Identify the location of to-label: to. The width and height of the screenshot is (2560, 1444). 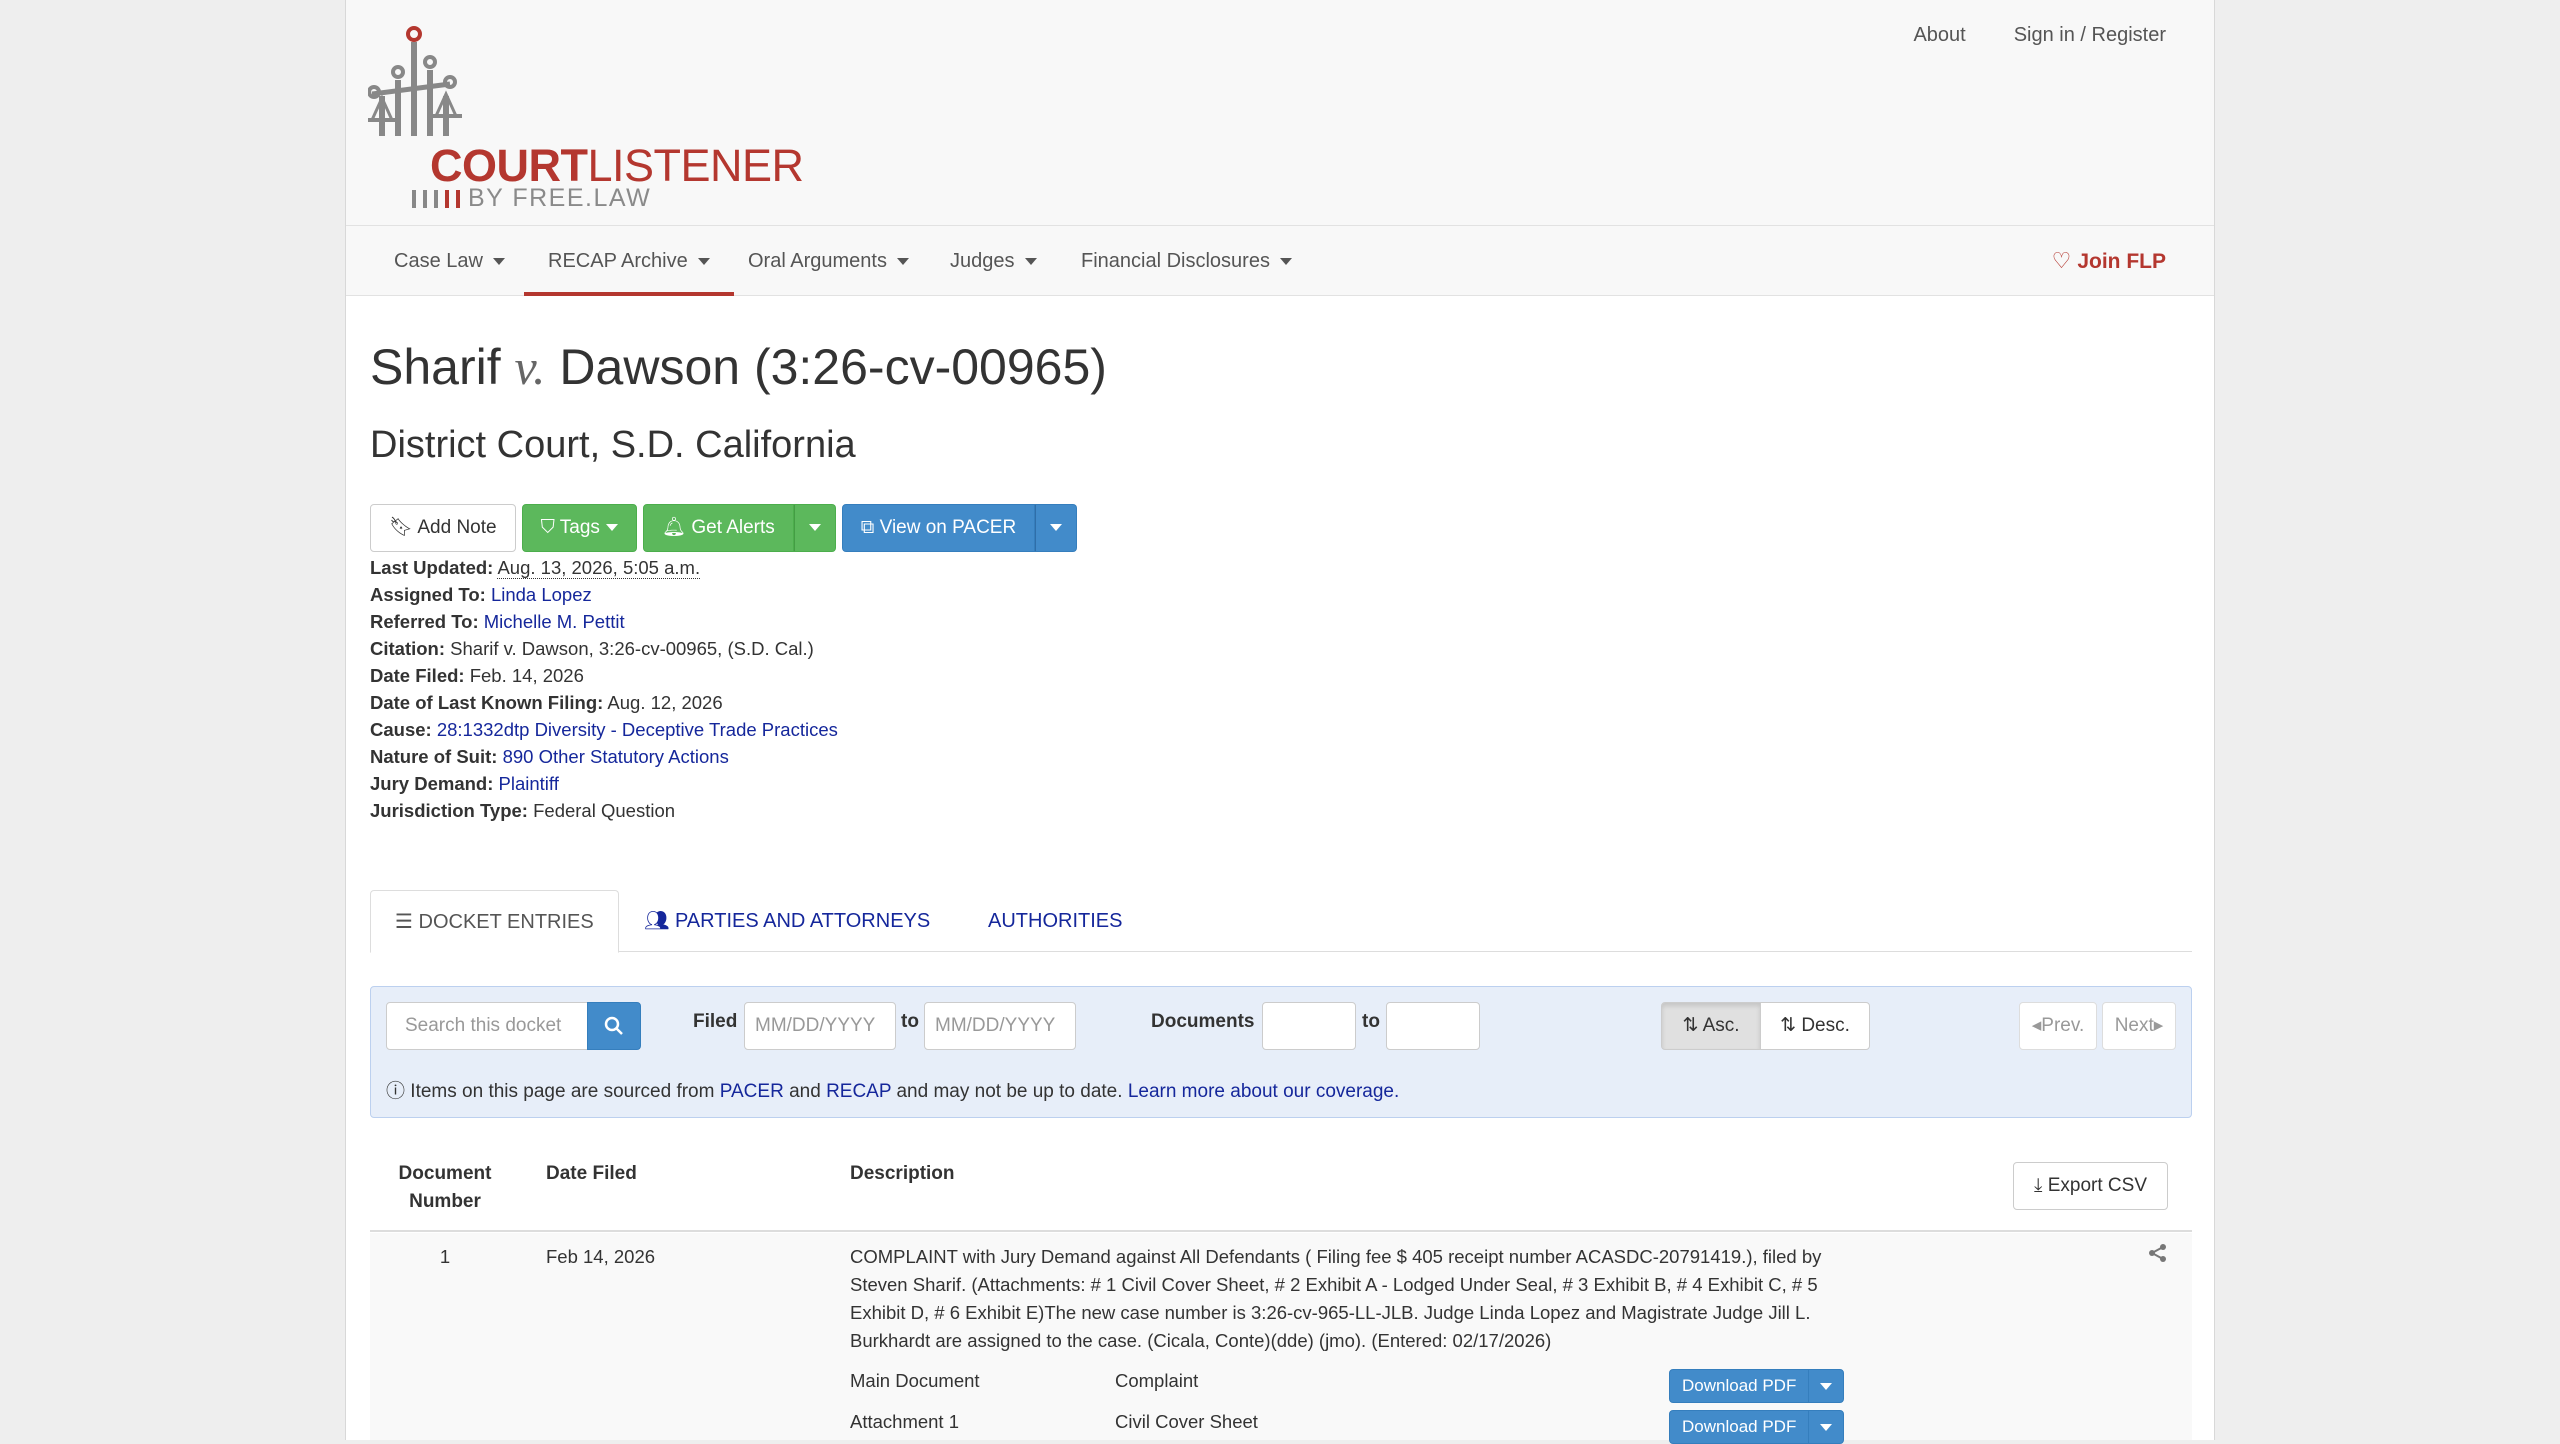
(910, 1021).